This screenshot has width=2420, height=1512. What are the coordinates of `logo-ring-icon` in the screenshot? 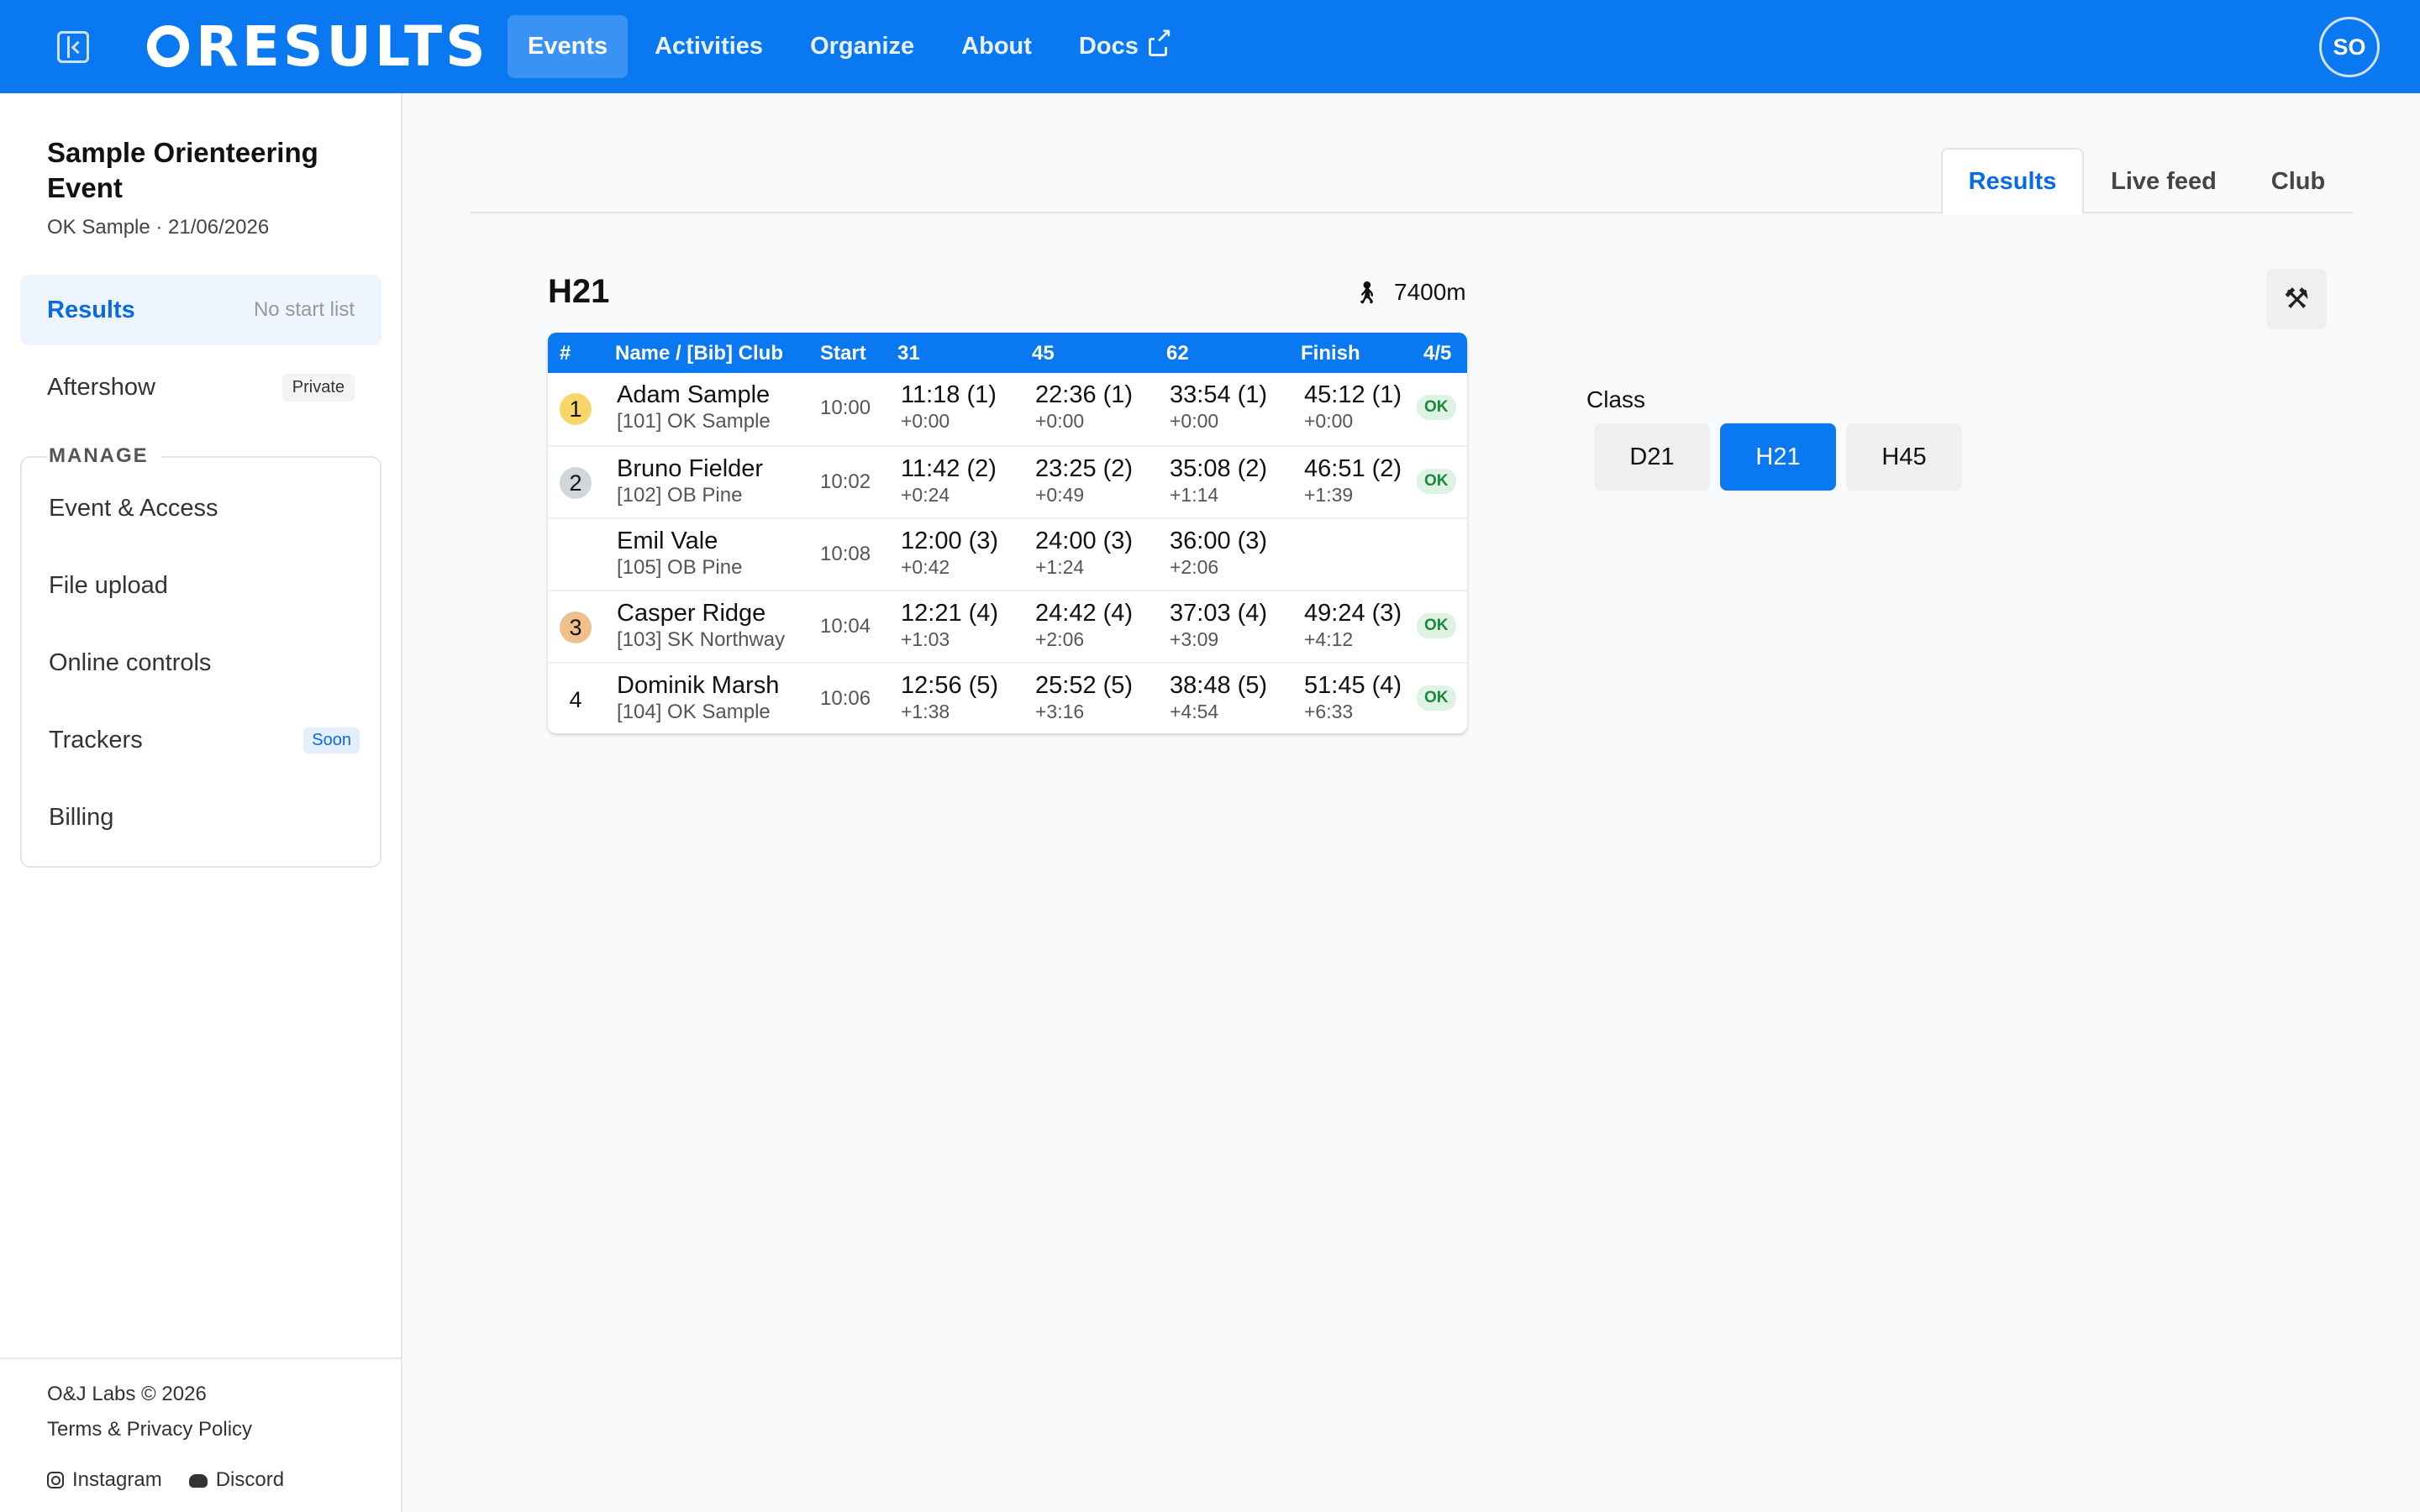 It's located at (168, 46).